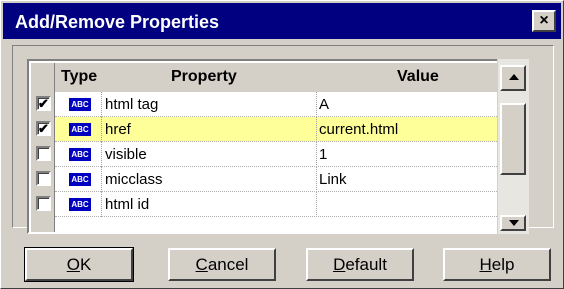  What do you see at coordinates (279, 77) in the screenshot?
I see `grid-header: Type Property Value` at bounding box center [279, 77].